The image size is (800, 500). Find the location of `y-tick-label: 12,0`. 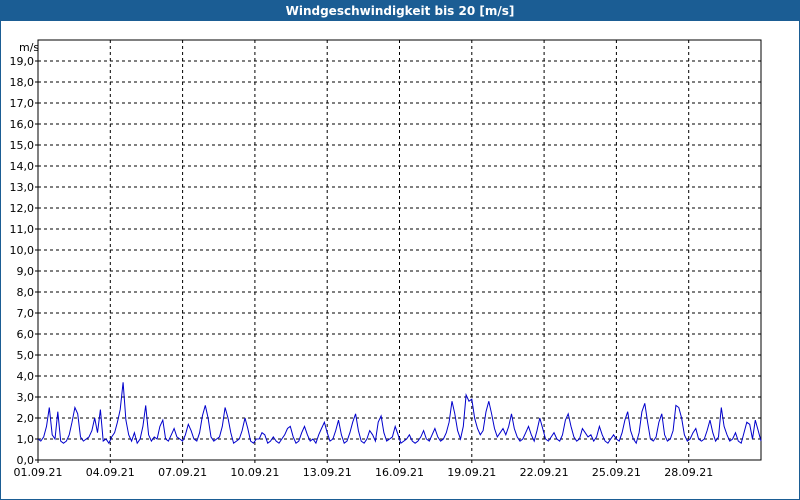

y-tick-label: 12,0 is located at coordinates (22, 208).